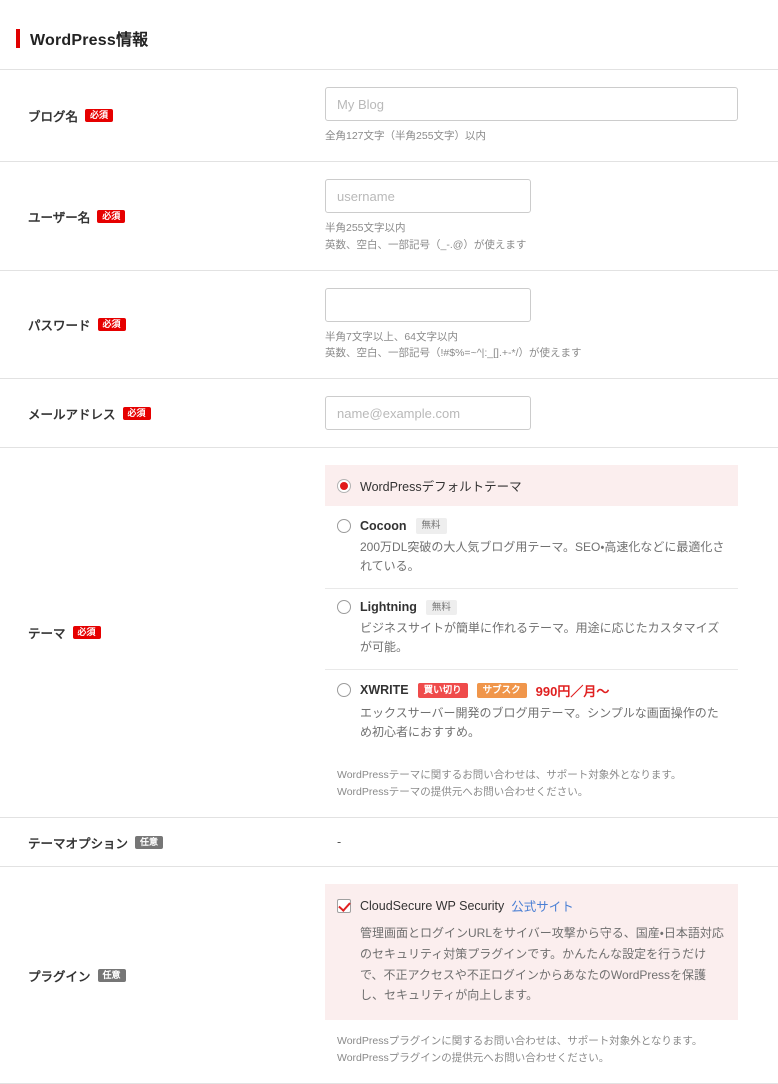 The width and height of the screenshot is (778, 1084). I want to click on theme-option-header: Cocoon 無料, so click(531, 526).